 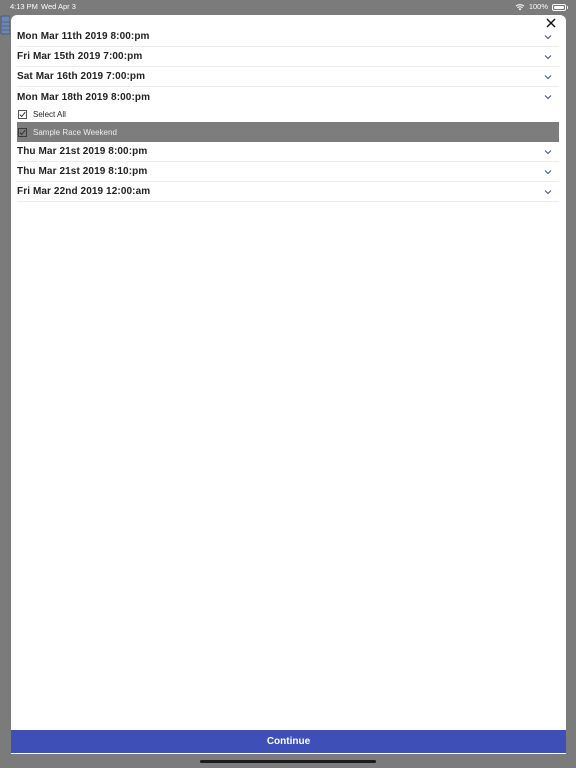 I want to click on event-checkbox, so click(x=22, y=132).